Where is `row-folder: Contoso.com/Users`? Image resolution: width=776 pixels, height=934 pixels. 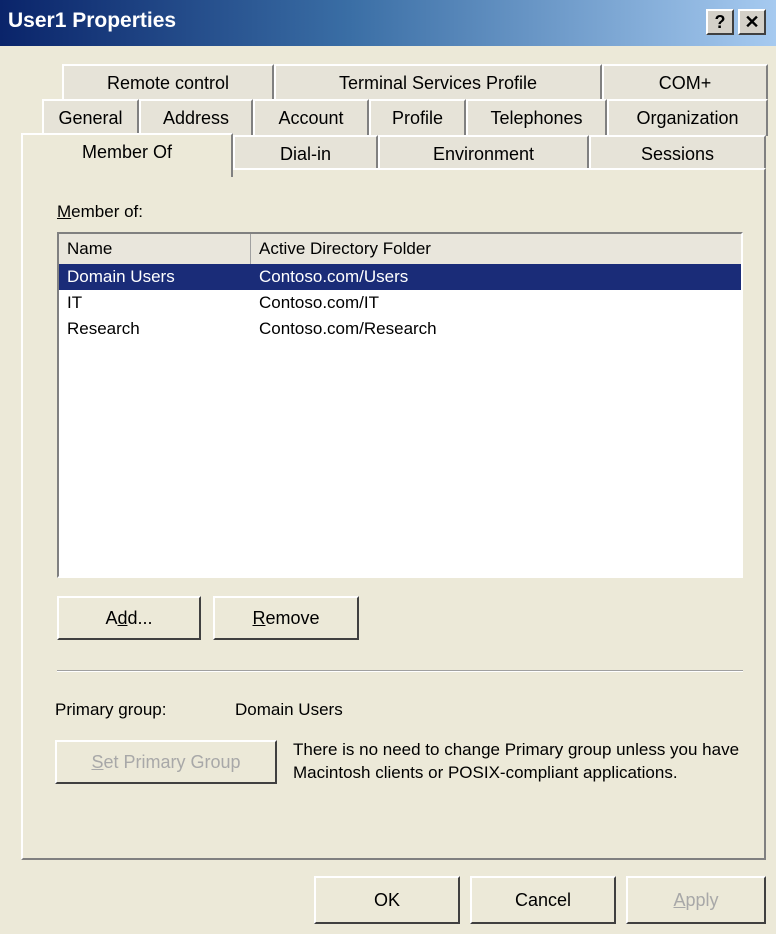
row-folder: Contoso.com/Users is located at coordinates (334, 276).